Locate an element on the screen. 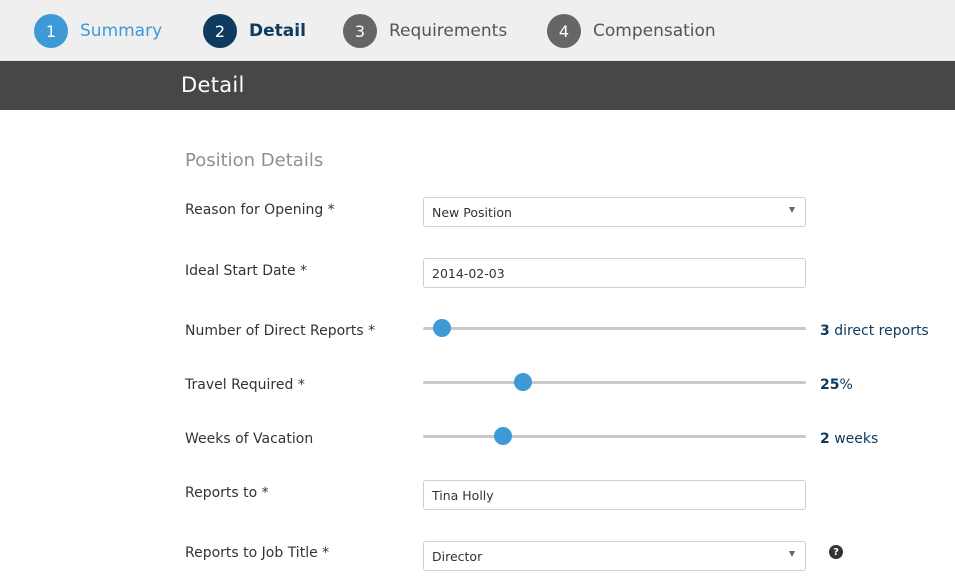  direct-reports-value: 3 is located at coordinates (825, 331).